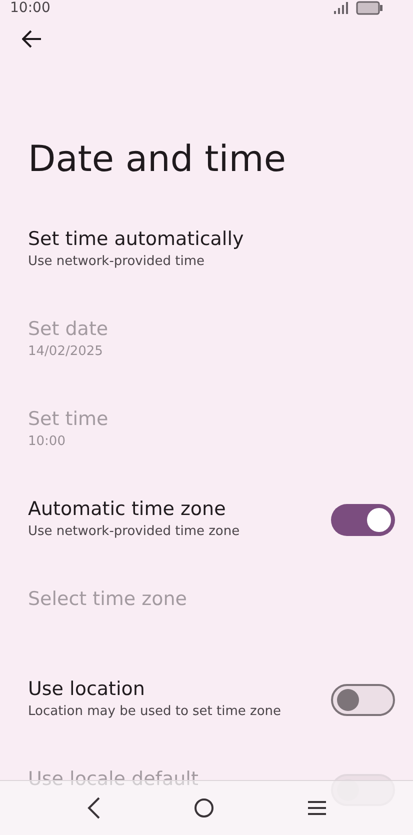  What do you see at coordinates (32, 39) in the screenshot?
I see `back-arrow-icon` at bounding box center [32, 39].